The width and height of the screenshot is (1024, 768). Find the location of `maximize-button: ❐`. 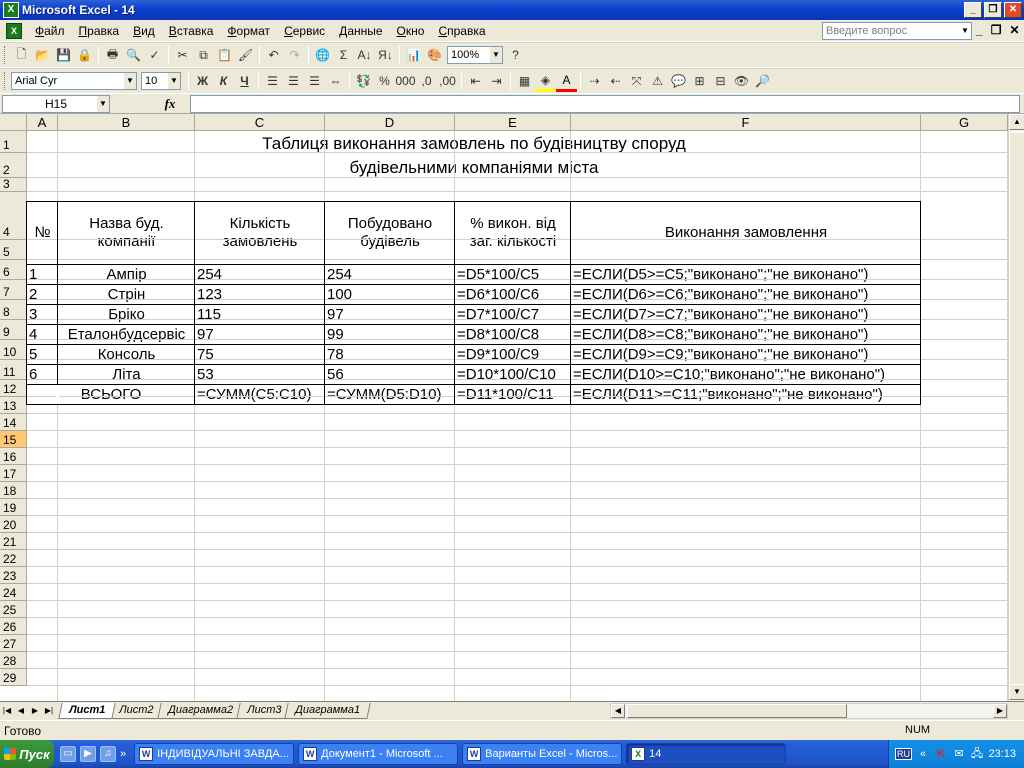

maximize-button: ❐ is located at coordinates (993, 10).